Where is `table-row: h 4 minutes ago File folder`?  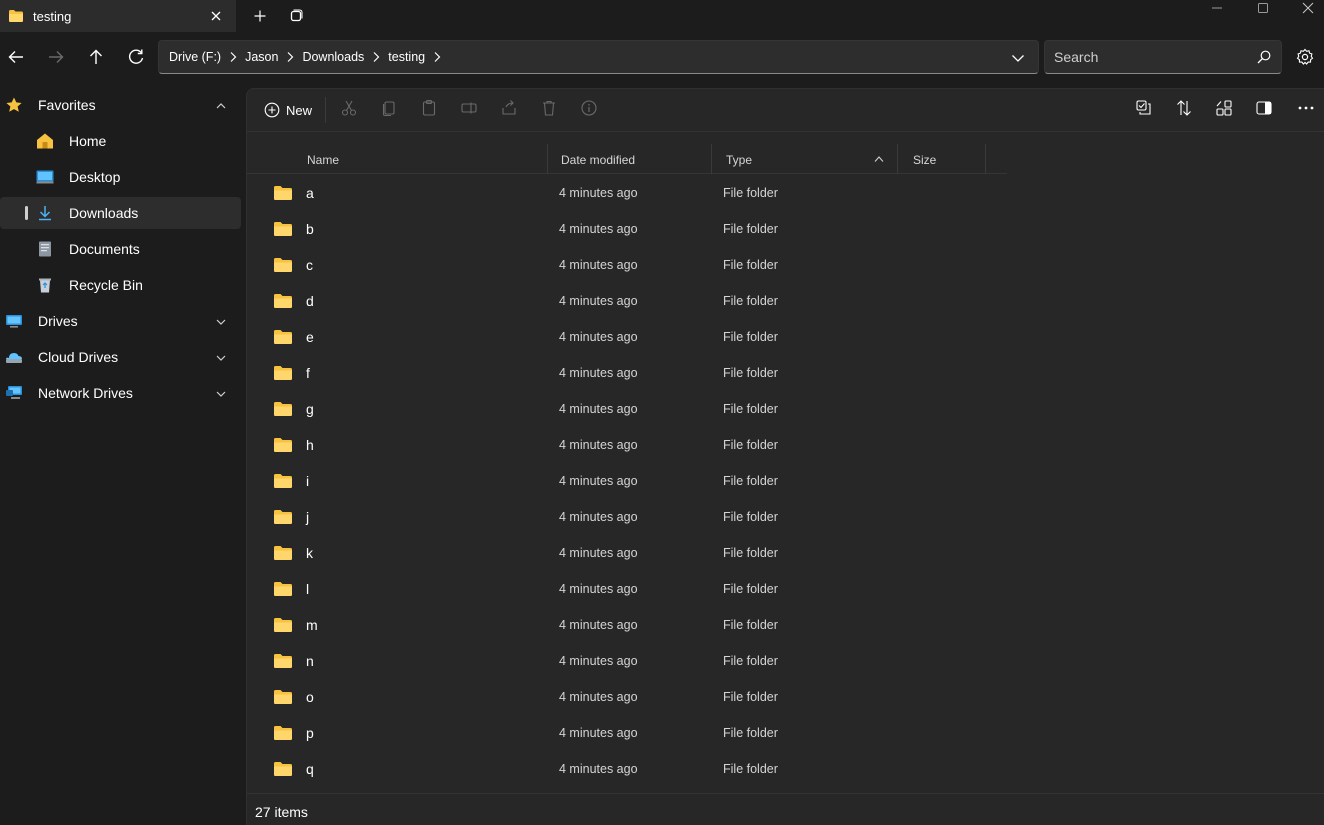 table-row: h 4 minutes ago File folder is located at coordinates (627, 445).